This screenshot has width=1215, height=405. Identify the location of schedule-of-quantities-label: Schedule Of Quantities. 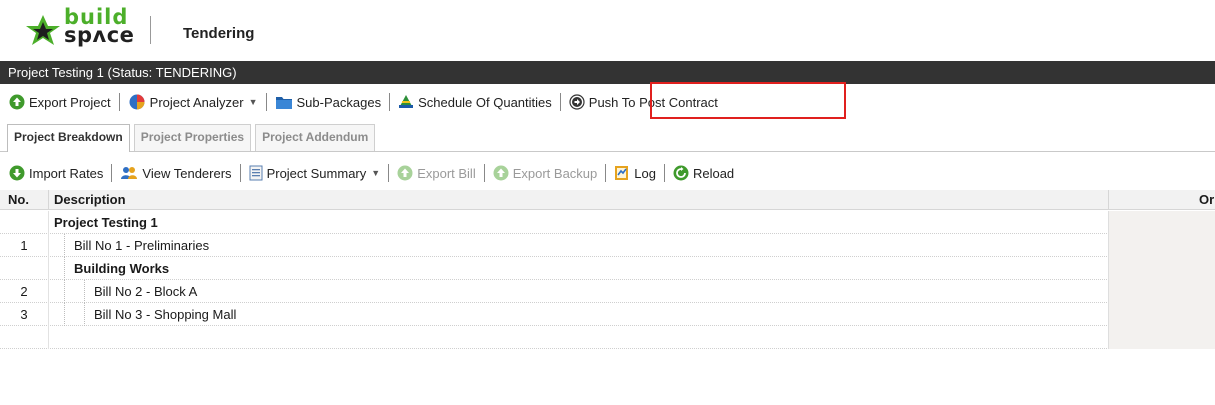
(485, 102).